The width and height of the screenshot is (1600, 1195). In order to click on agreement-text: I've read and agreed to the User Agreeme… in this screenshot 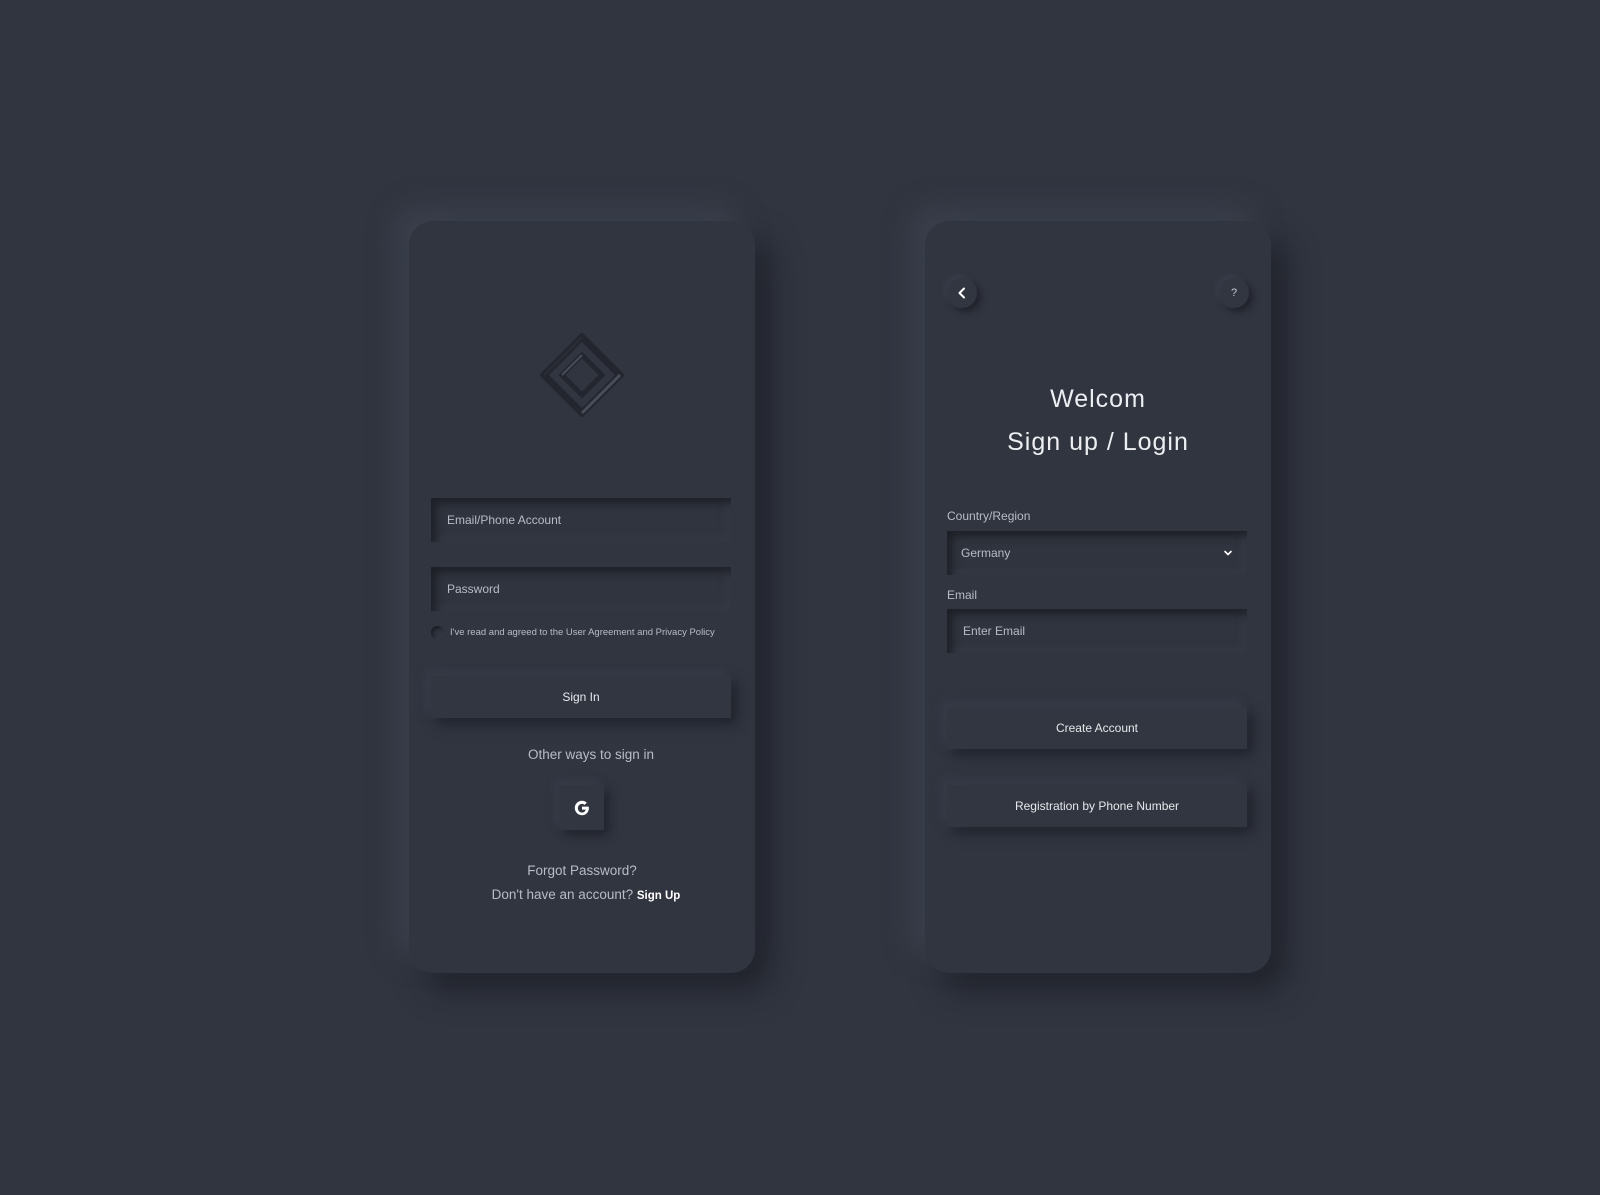, I will do `click(582, 632)`.